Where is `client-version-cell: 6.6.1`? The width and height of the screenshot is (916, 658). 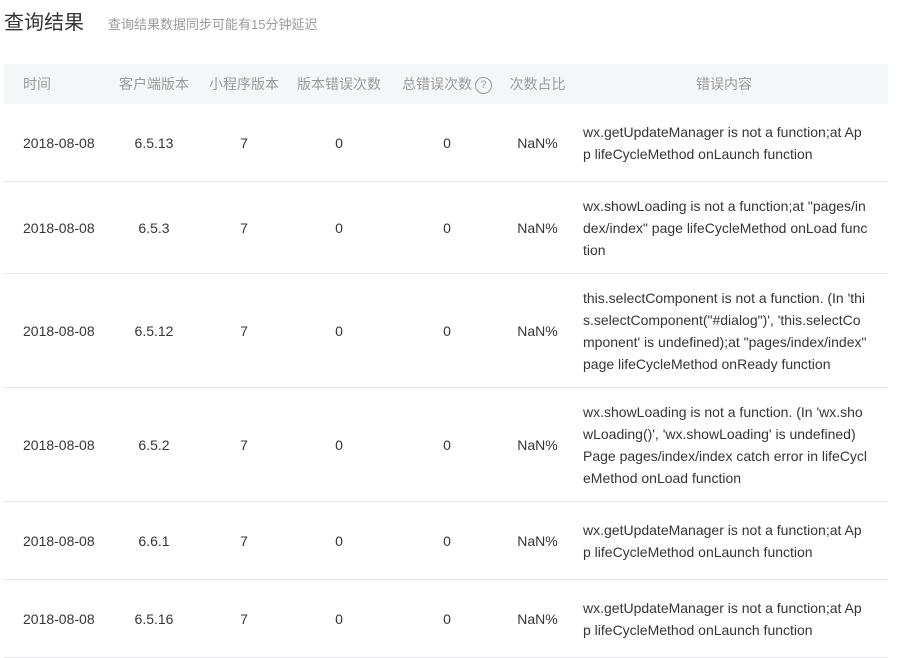 client-version-cell: 6.6.1 is located at coordinates (154, 540).